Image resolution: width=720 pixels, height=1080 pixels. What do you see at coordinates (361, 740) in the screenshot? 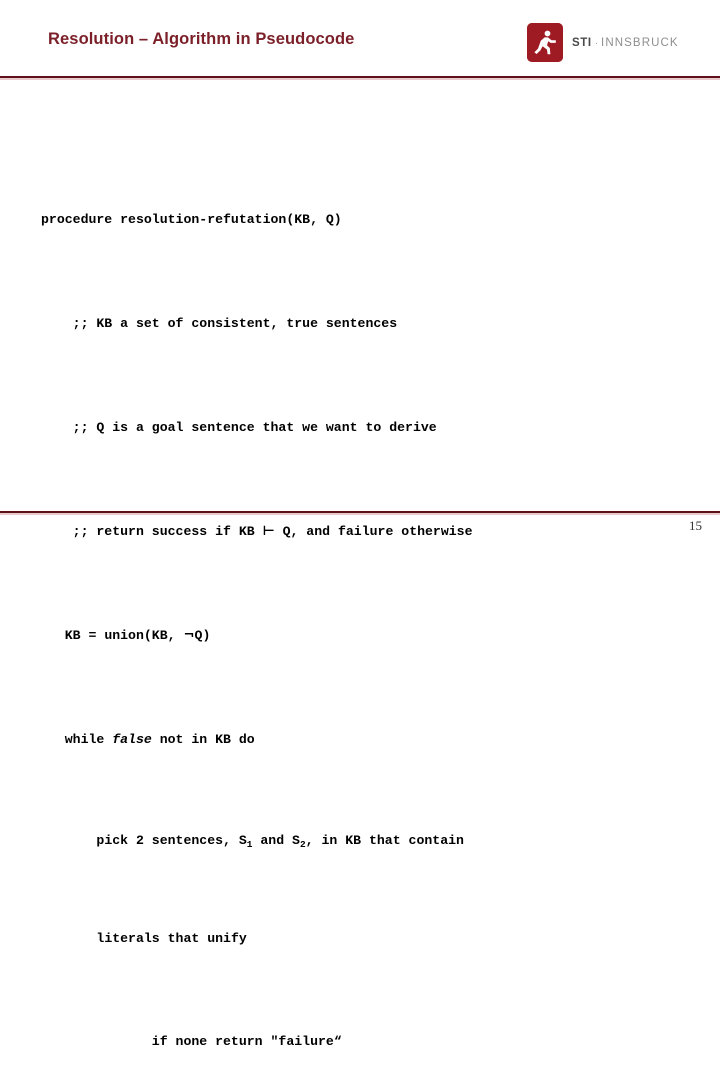
I see `code-line-6: while false not in KB do` at bounding box center [361, 740].